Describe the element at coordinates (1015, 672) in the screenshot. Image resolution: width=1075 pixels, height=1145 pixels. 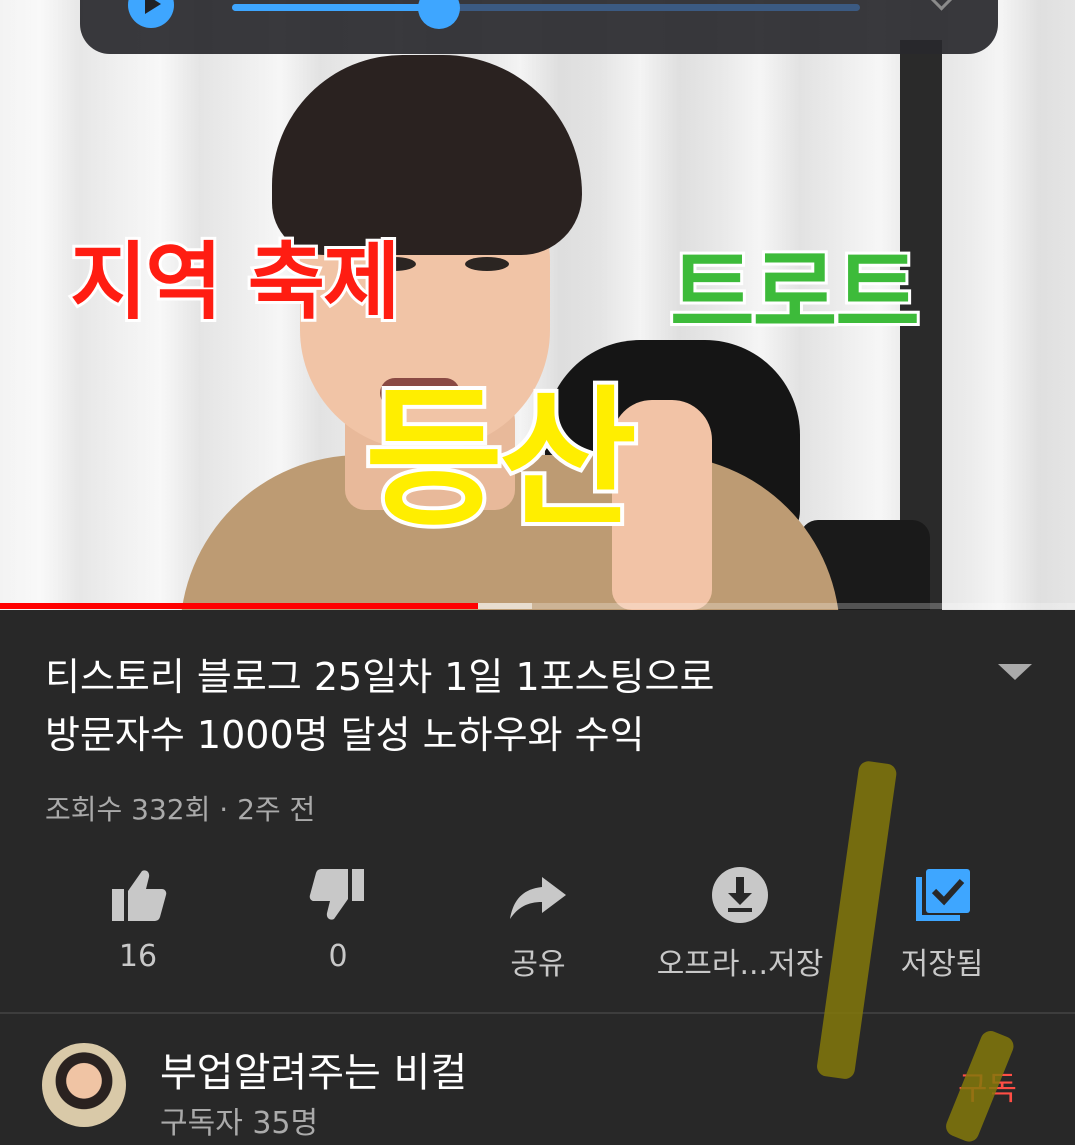
I see `expand-description-icon` at that location.